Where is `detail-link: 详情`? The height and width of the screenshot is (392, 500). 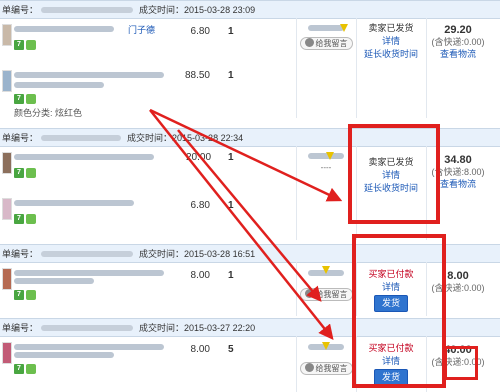
detail-link: 详情 is located at coordinates (391, 41).